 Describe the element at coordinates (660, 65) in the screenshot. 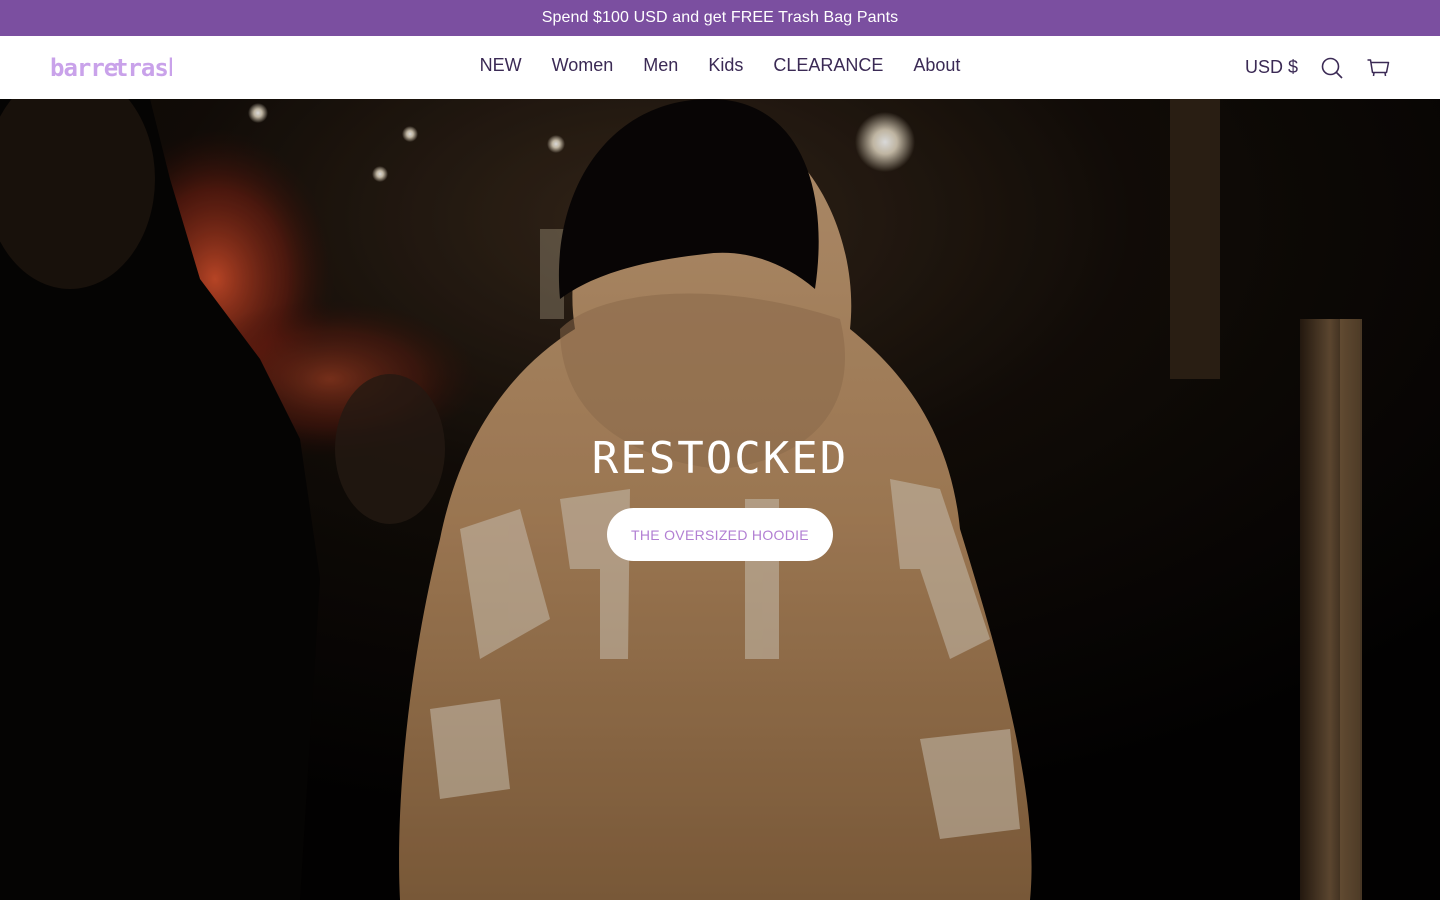

I see `nav-item-men: Men` at that location.